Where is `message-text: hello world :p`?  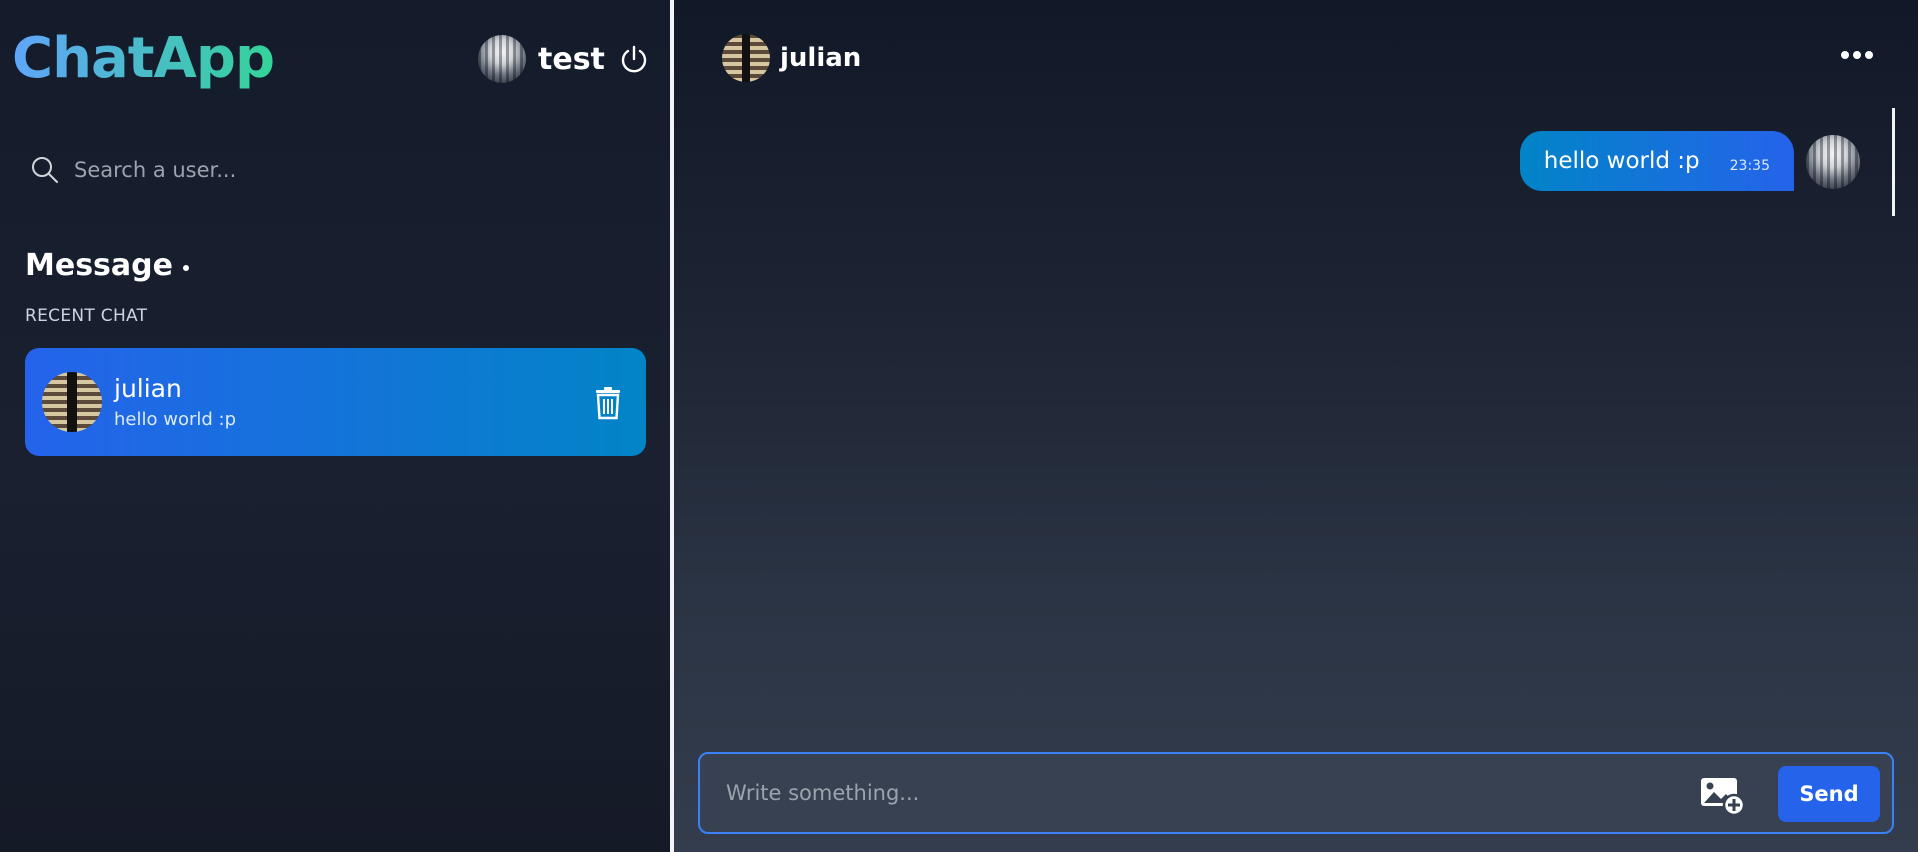 message-text: hello world :p is located at coordinates (1621, 161).